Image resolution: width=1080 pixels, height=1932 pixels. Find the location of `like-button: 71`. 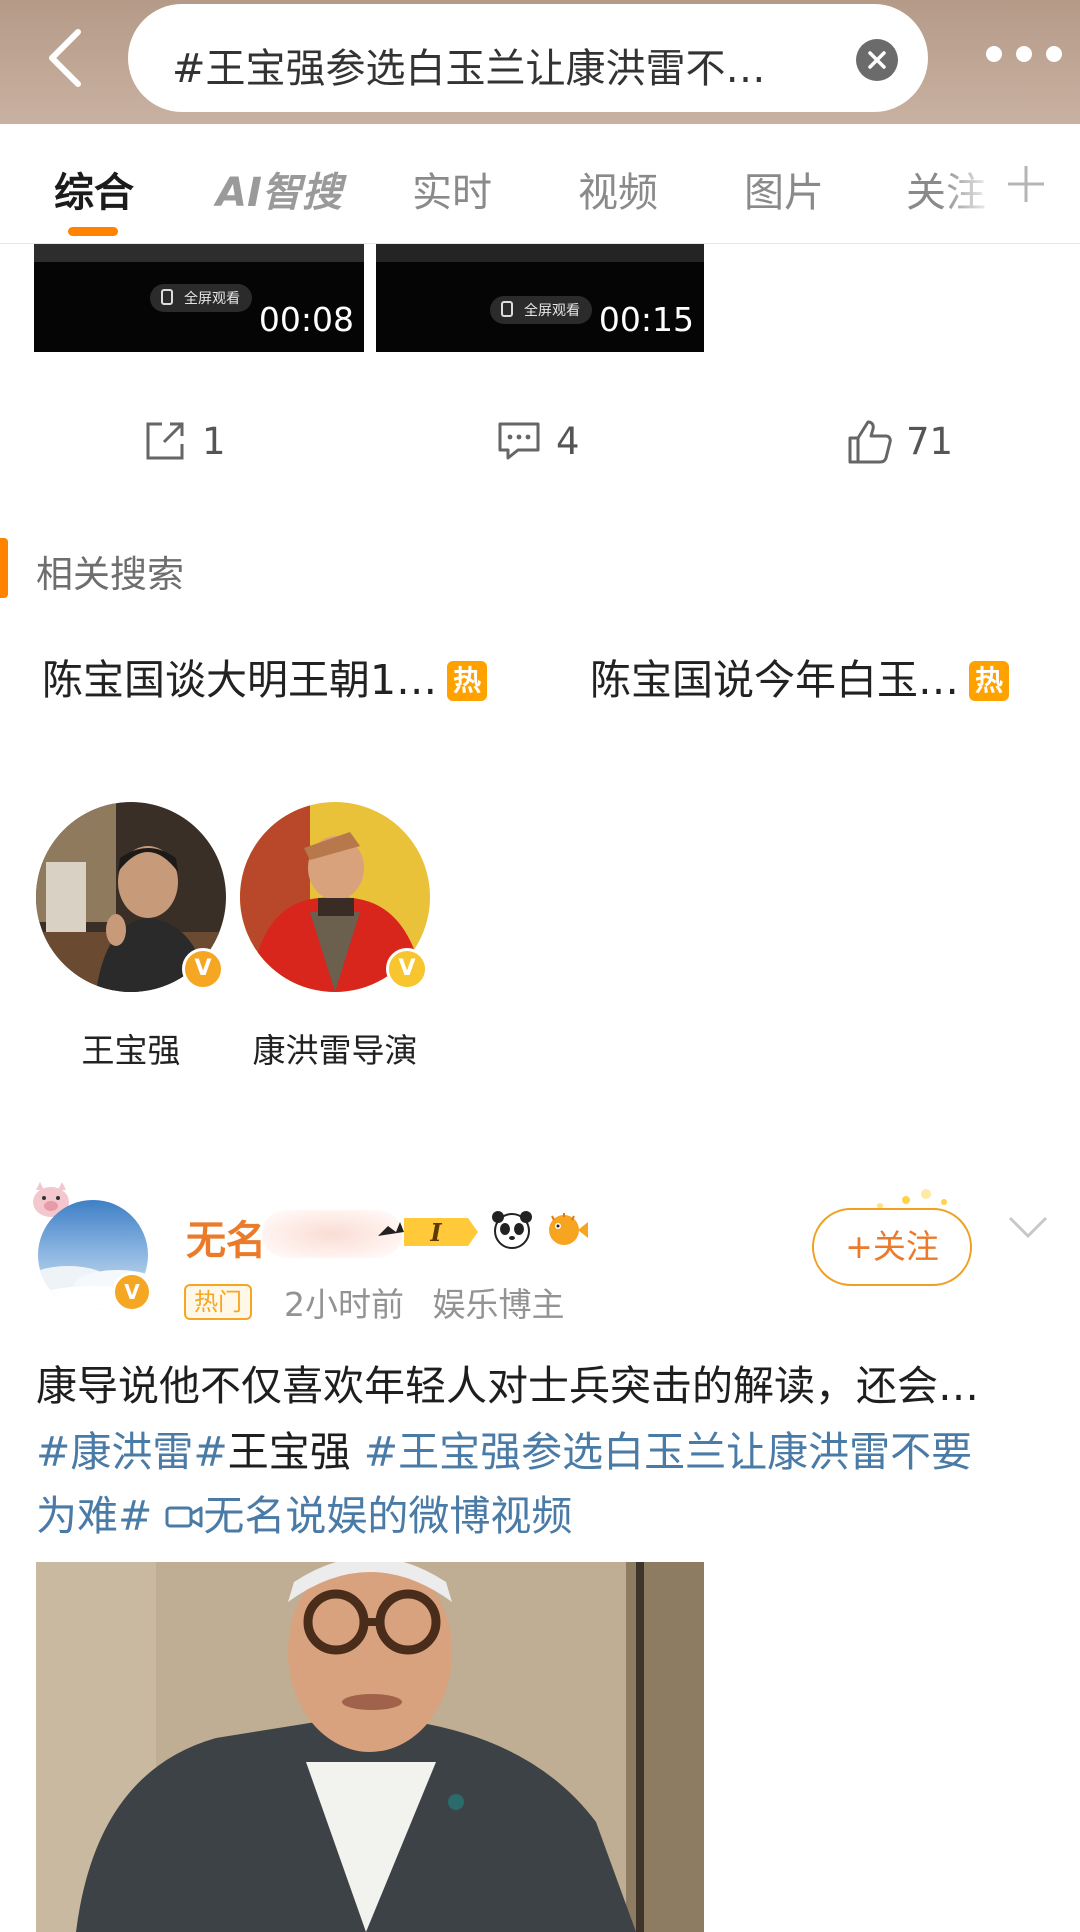

like-button: 71 is located at coordinates (916, 442).